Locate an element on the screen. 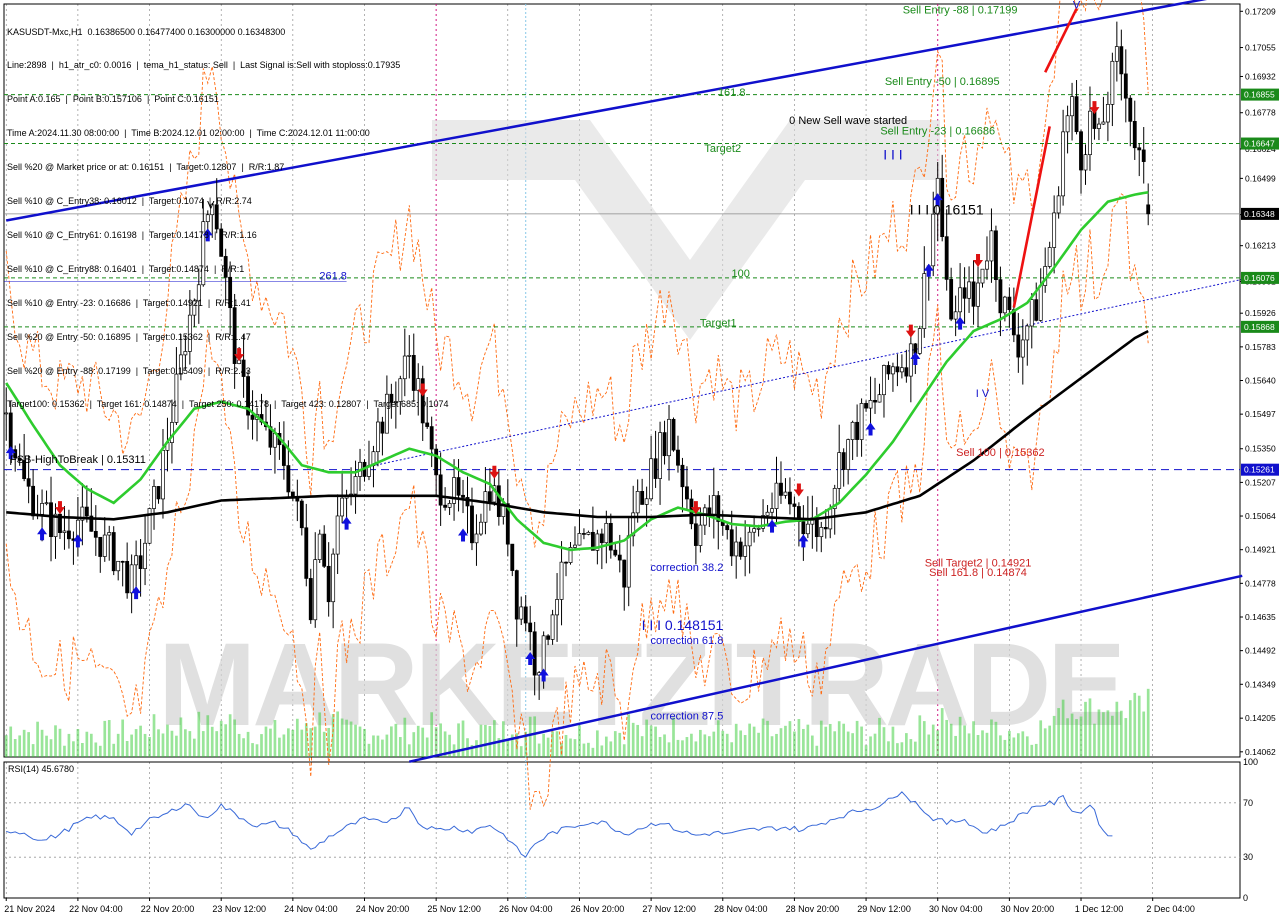  x-tick-label: 24 Nov 20:00 is located at coordinates (383, 909).